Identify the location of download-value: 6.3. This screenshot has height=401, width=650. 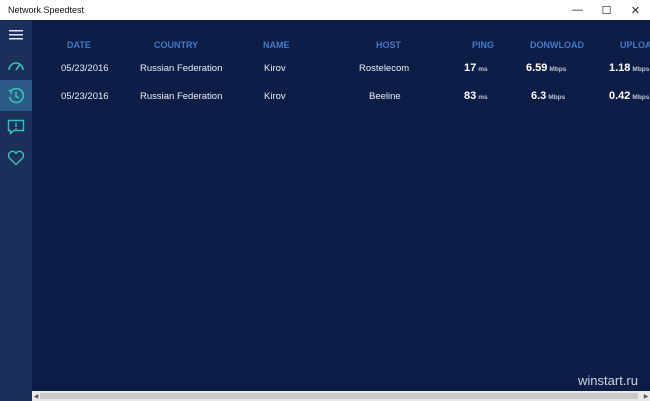
(539, 96).